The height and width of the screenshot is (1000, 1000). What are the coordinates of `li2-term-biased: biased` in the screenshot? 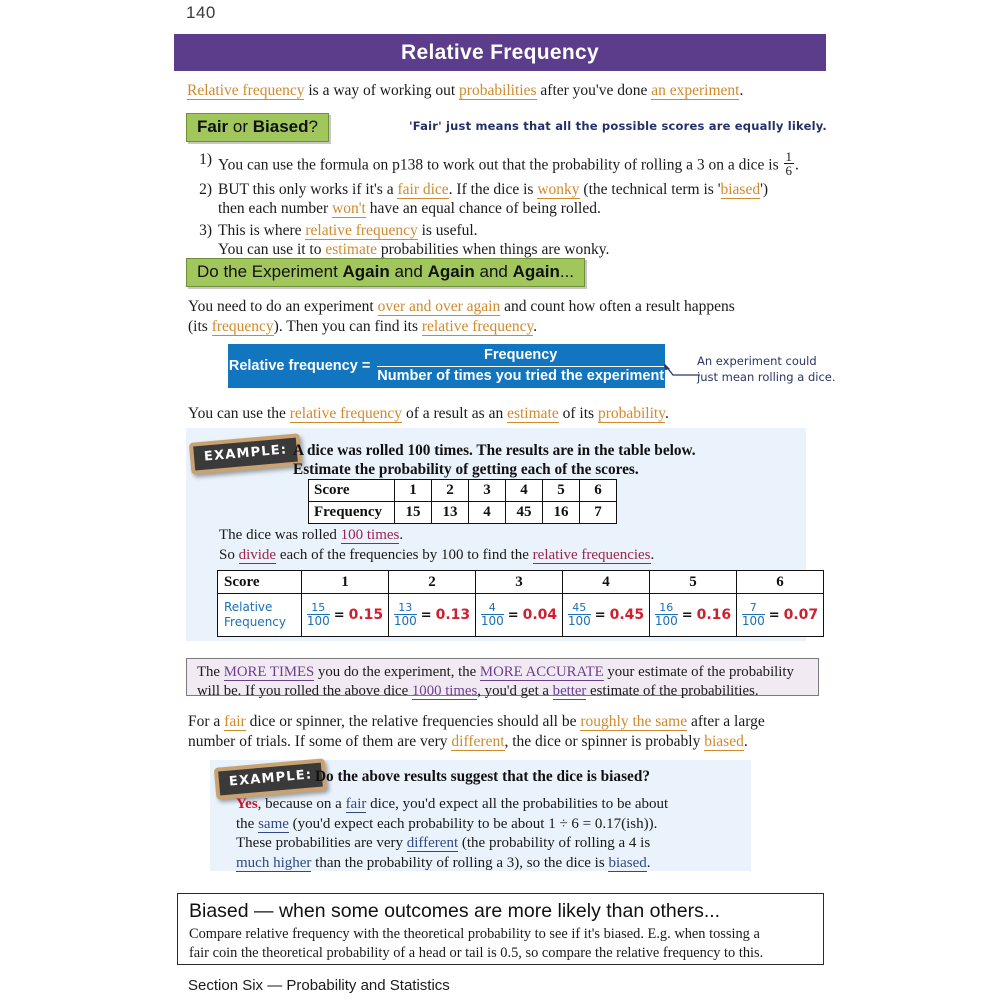 It's located at (740, 189).